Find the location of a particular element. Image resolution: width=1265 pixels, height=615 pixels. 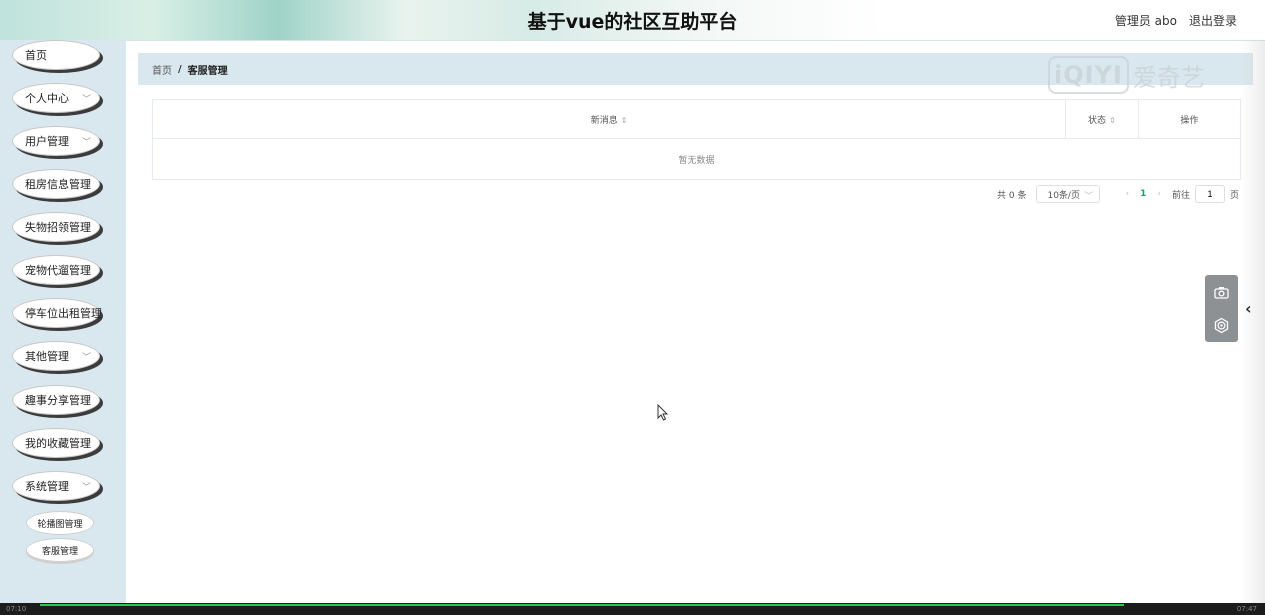

video-player-bar: 07:10 07:47 is located at coordinates (632, 609).